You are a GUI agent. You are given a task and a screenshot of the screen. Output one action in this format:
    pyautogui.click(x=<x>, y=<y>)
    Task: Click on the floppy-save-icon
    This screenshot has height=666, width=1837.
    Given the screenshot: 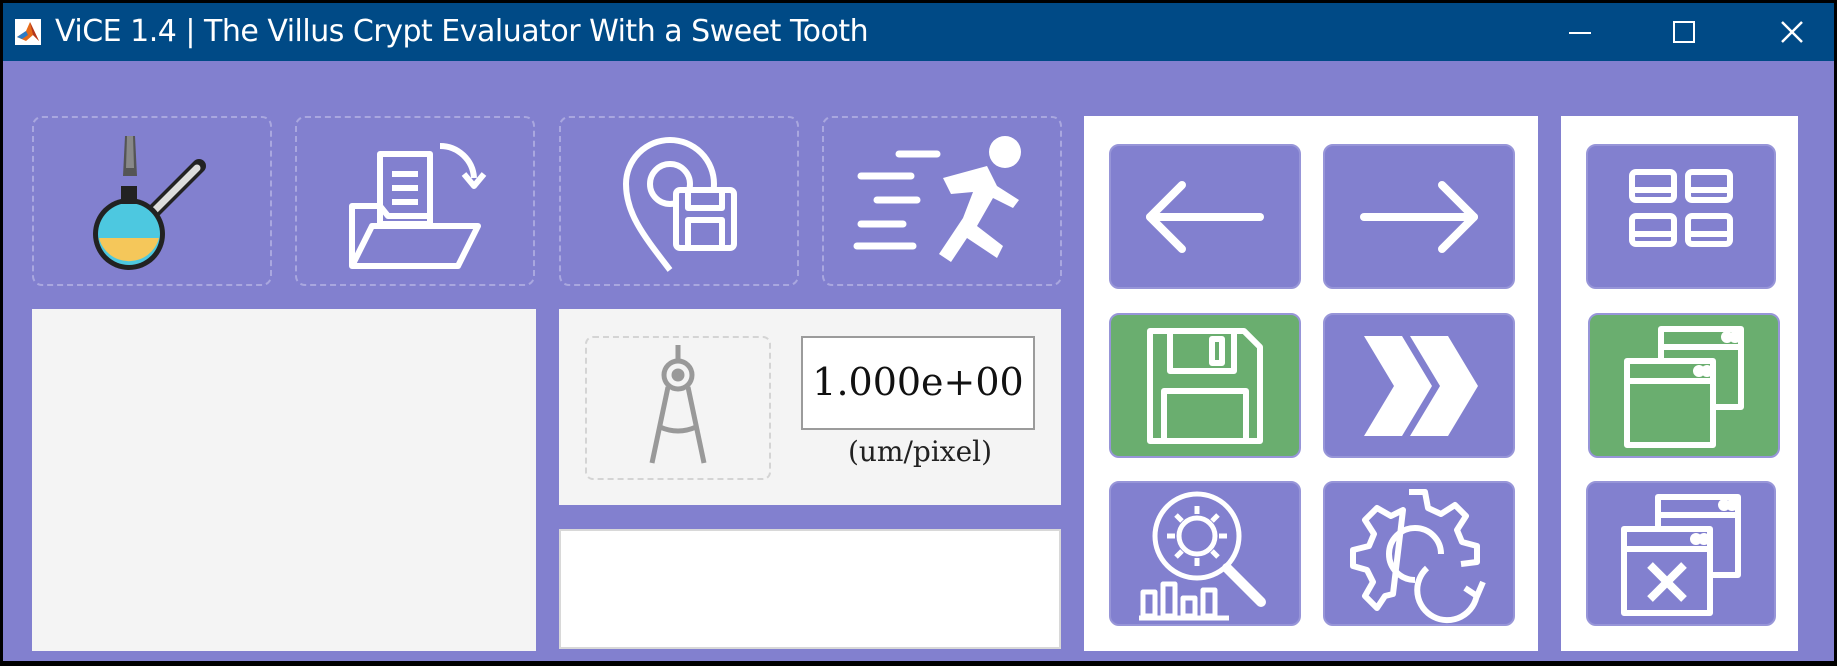 What is the action you would take?
    pyautogui.click(x=1205, y=385)
    